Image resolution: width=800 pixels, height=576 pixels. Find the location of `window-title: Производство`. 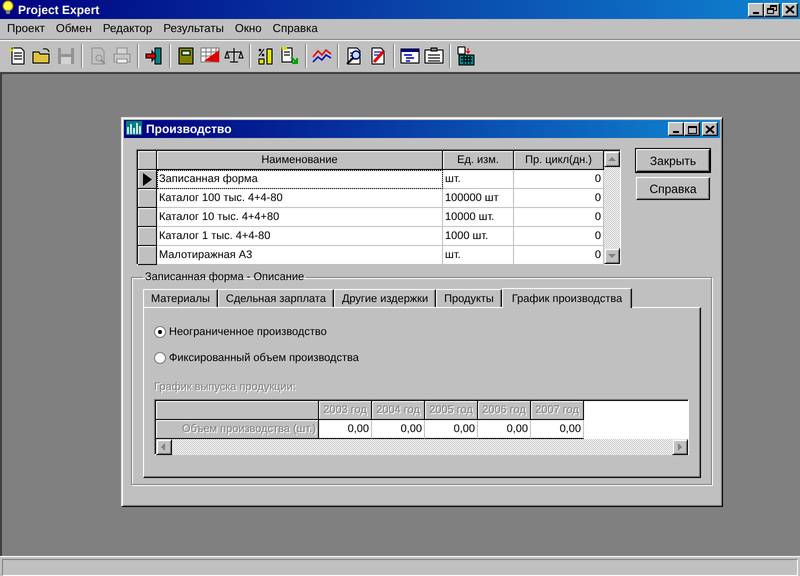

window-title: Производство is located at coordinates (189, 129).